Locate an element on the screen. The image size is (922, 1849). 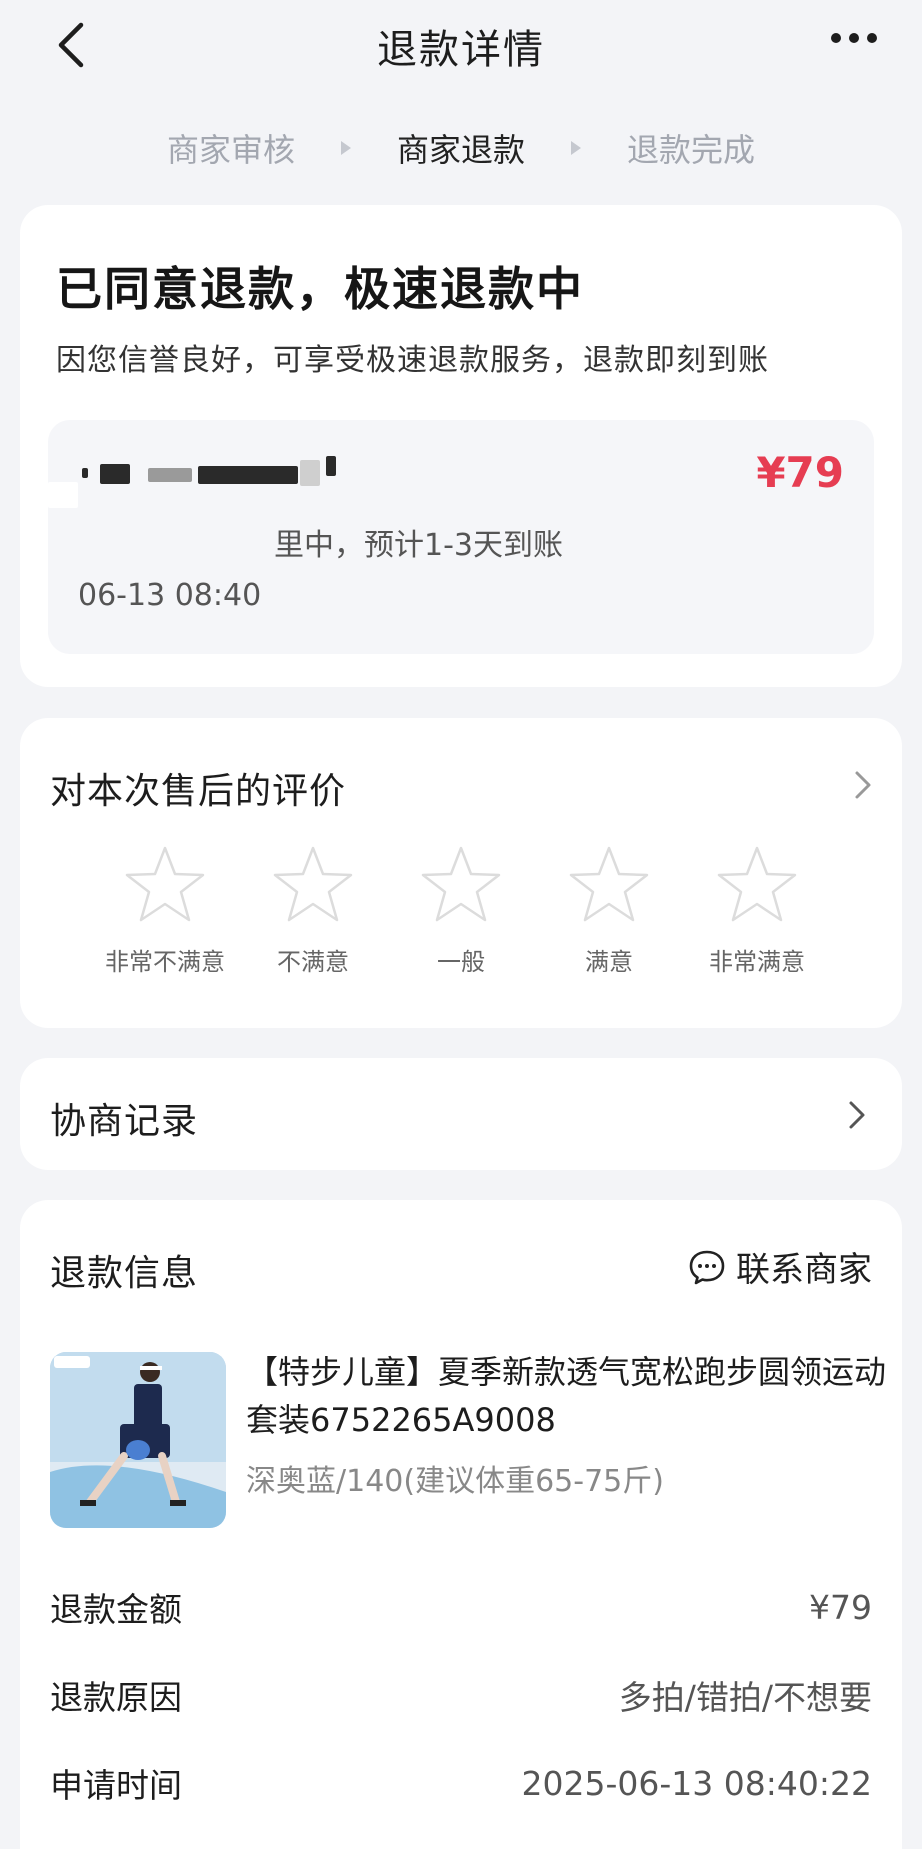
status-time: 06-13 08:40 is located at coordinates (170, 595).